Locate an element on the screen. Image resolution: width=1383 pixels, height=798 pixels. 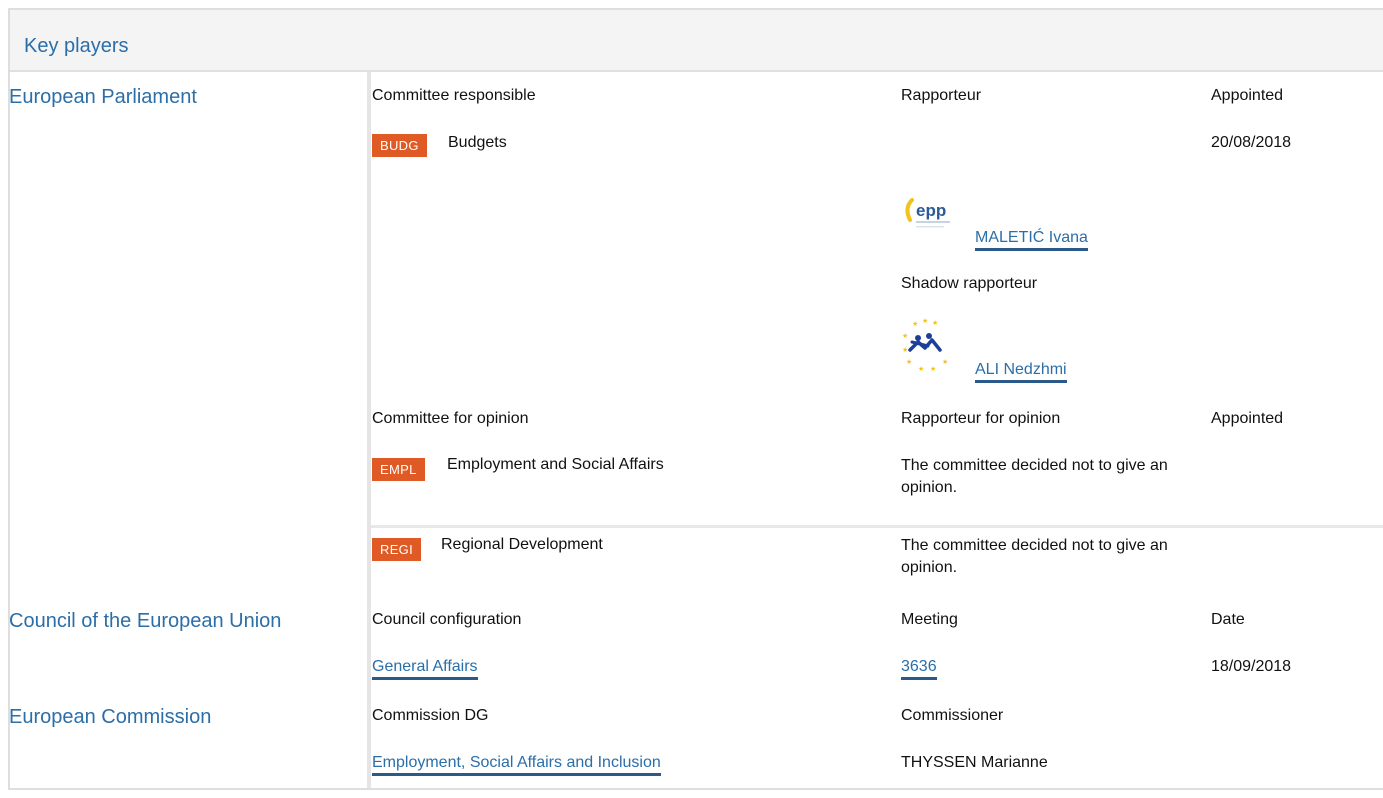
meeting-date: 18/09/2018 is located at coordinates (1251, 666).